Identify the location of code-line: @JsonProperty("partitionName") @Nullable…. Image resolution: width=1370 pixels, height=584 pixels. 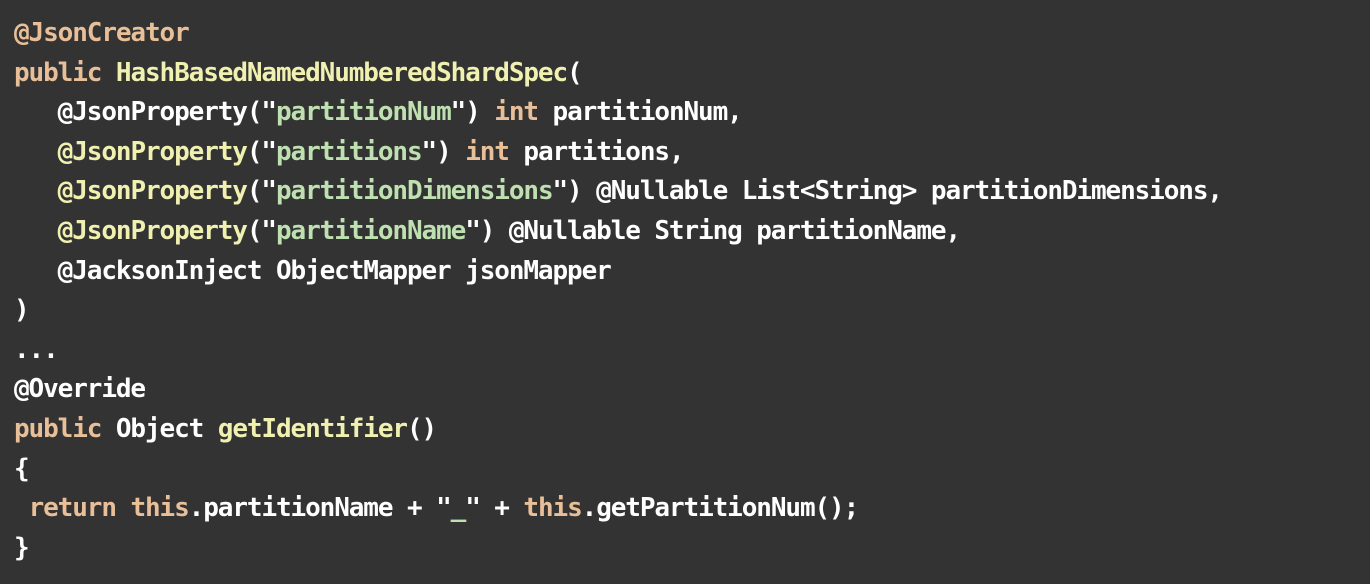
(692, 232).